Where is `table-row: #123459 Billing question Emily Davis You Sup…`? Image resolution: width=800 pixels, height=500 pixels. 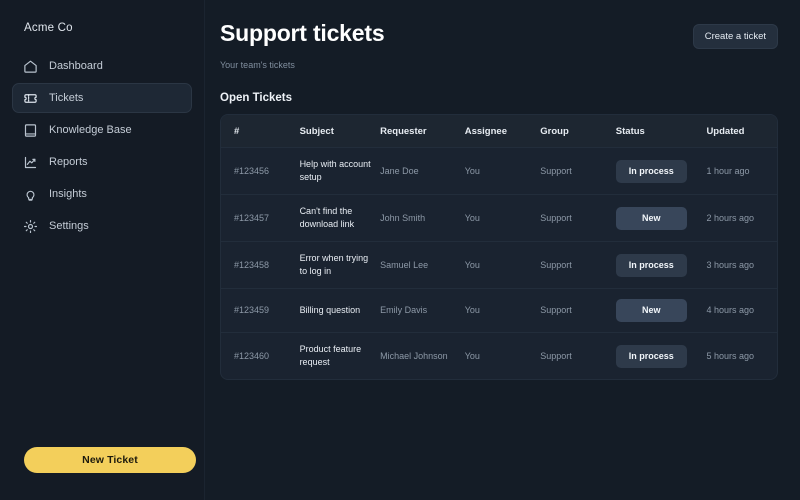
table-row: #123459 Billing question Emily Davis You Sup… is located at coordinates (499, 311).